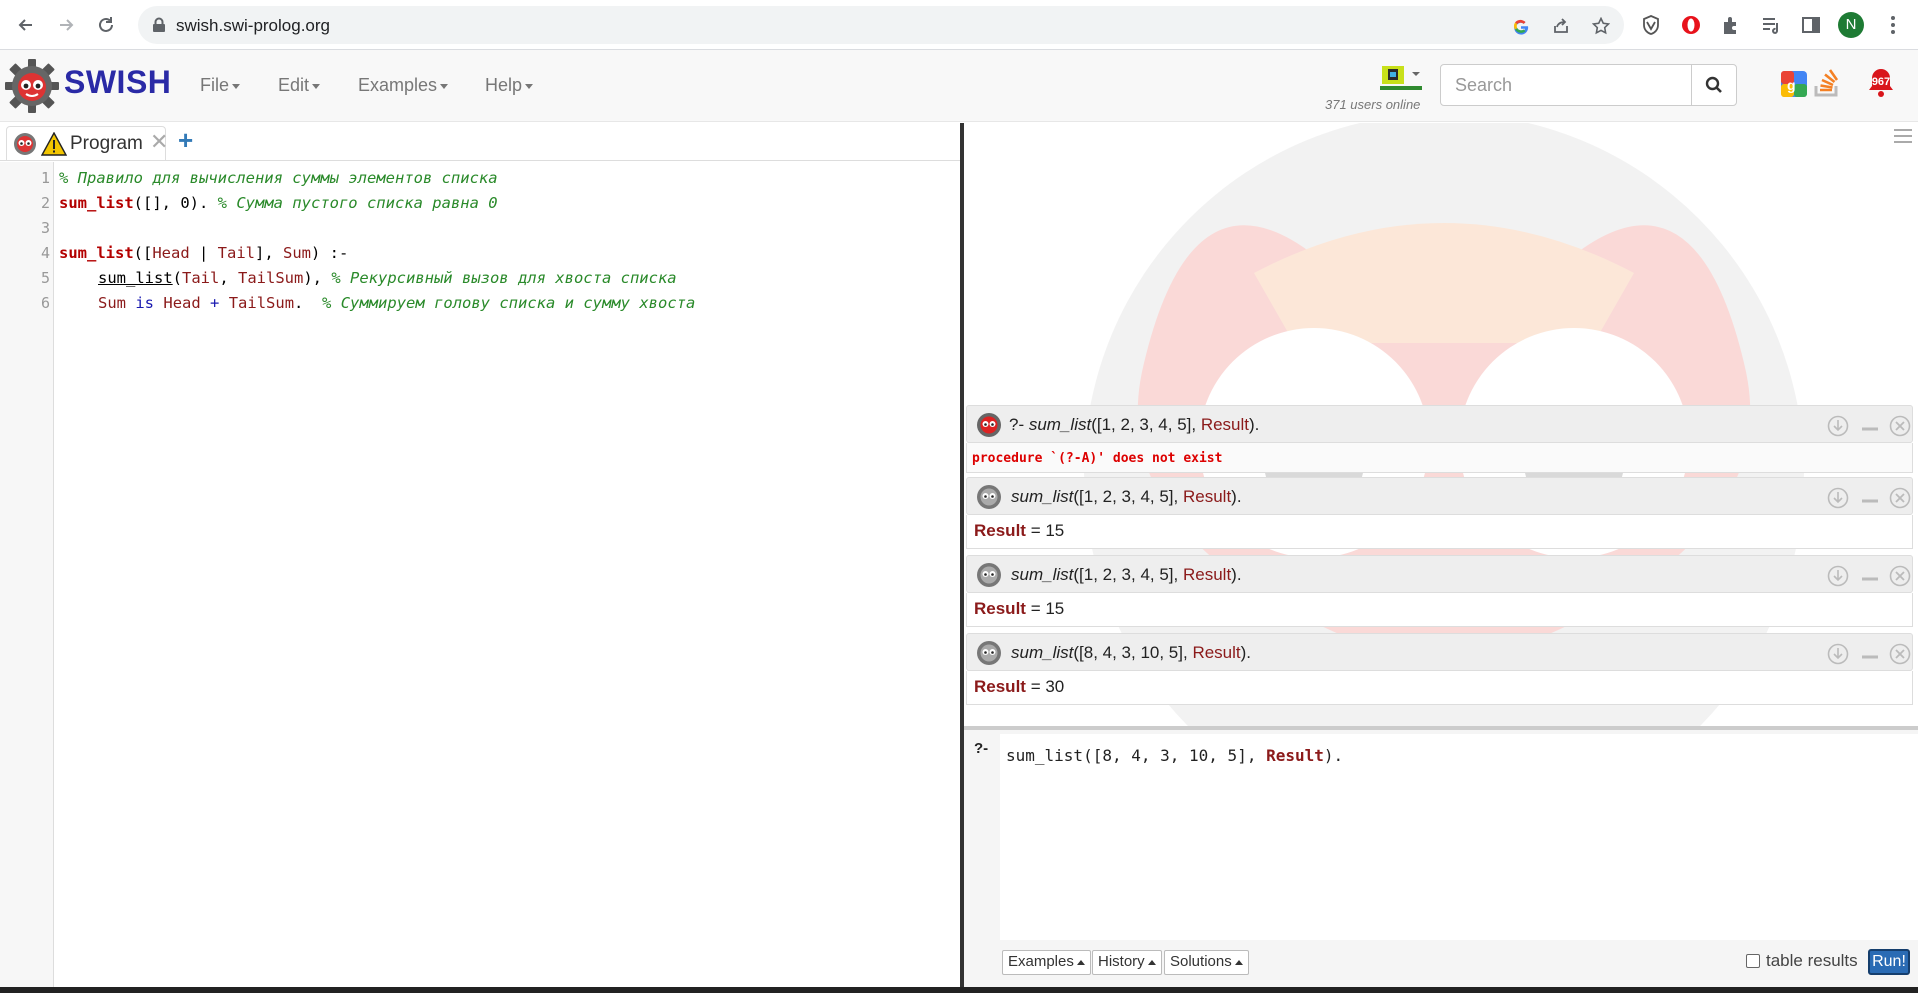 This screenshot has width=1918, height=993. What do you see at coordinates (1561, 26) in the screenshot?
I see `share-icon` at bounding box center [1561, 26].